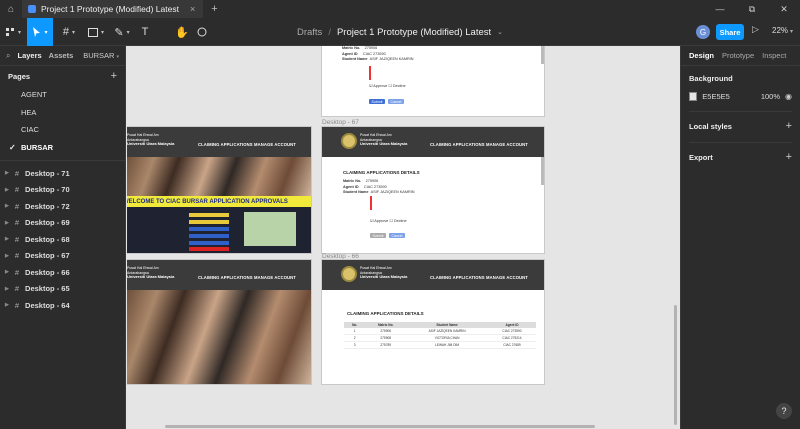  Describe the element at coordinates (788, 96) in the screenshot. I see `eye-icon: ◉` at that location.